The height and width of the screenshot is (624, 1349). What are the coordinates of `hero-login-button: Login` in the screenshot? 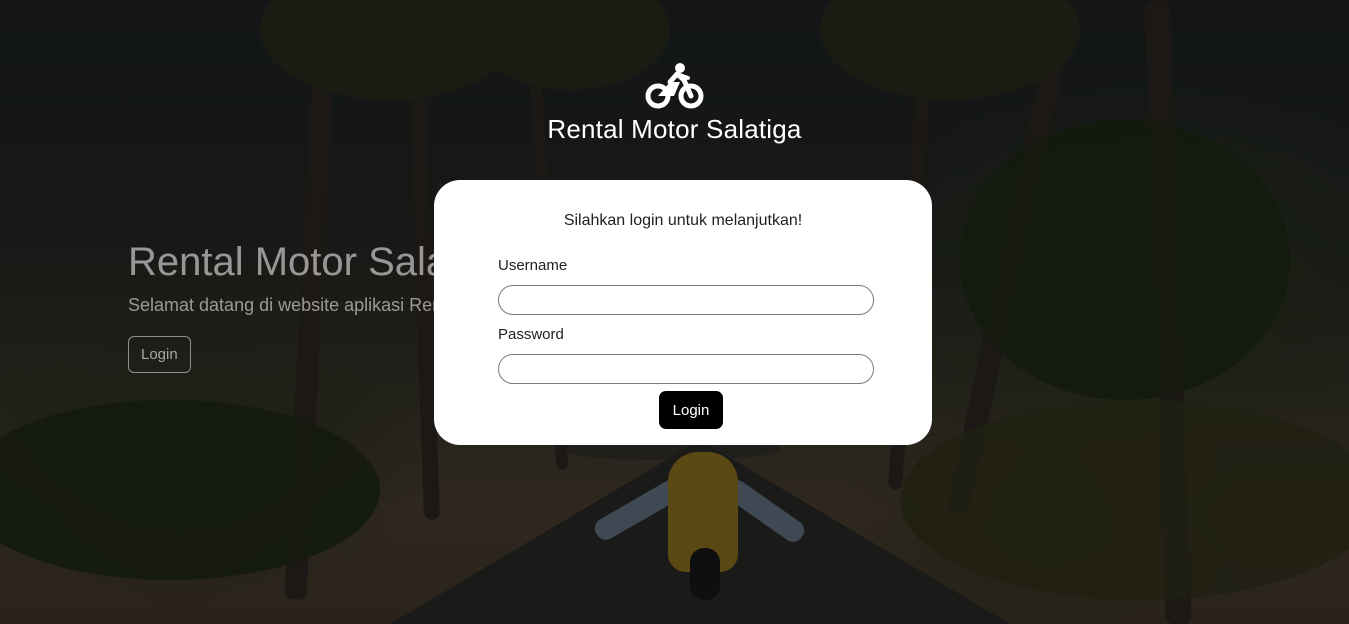 It's located at (159, 354).